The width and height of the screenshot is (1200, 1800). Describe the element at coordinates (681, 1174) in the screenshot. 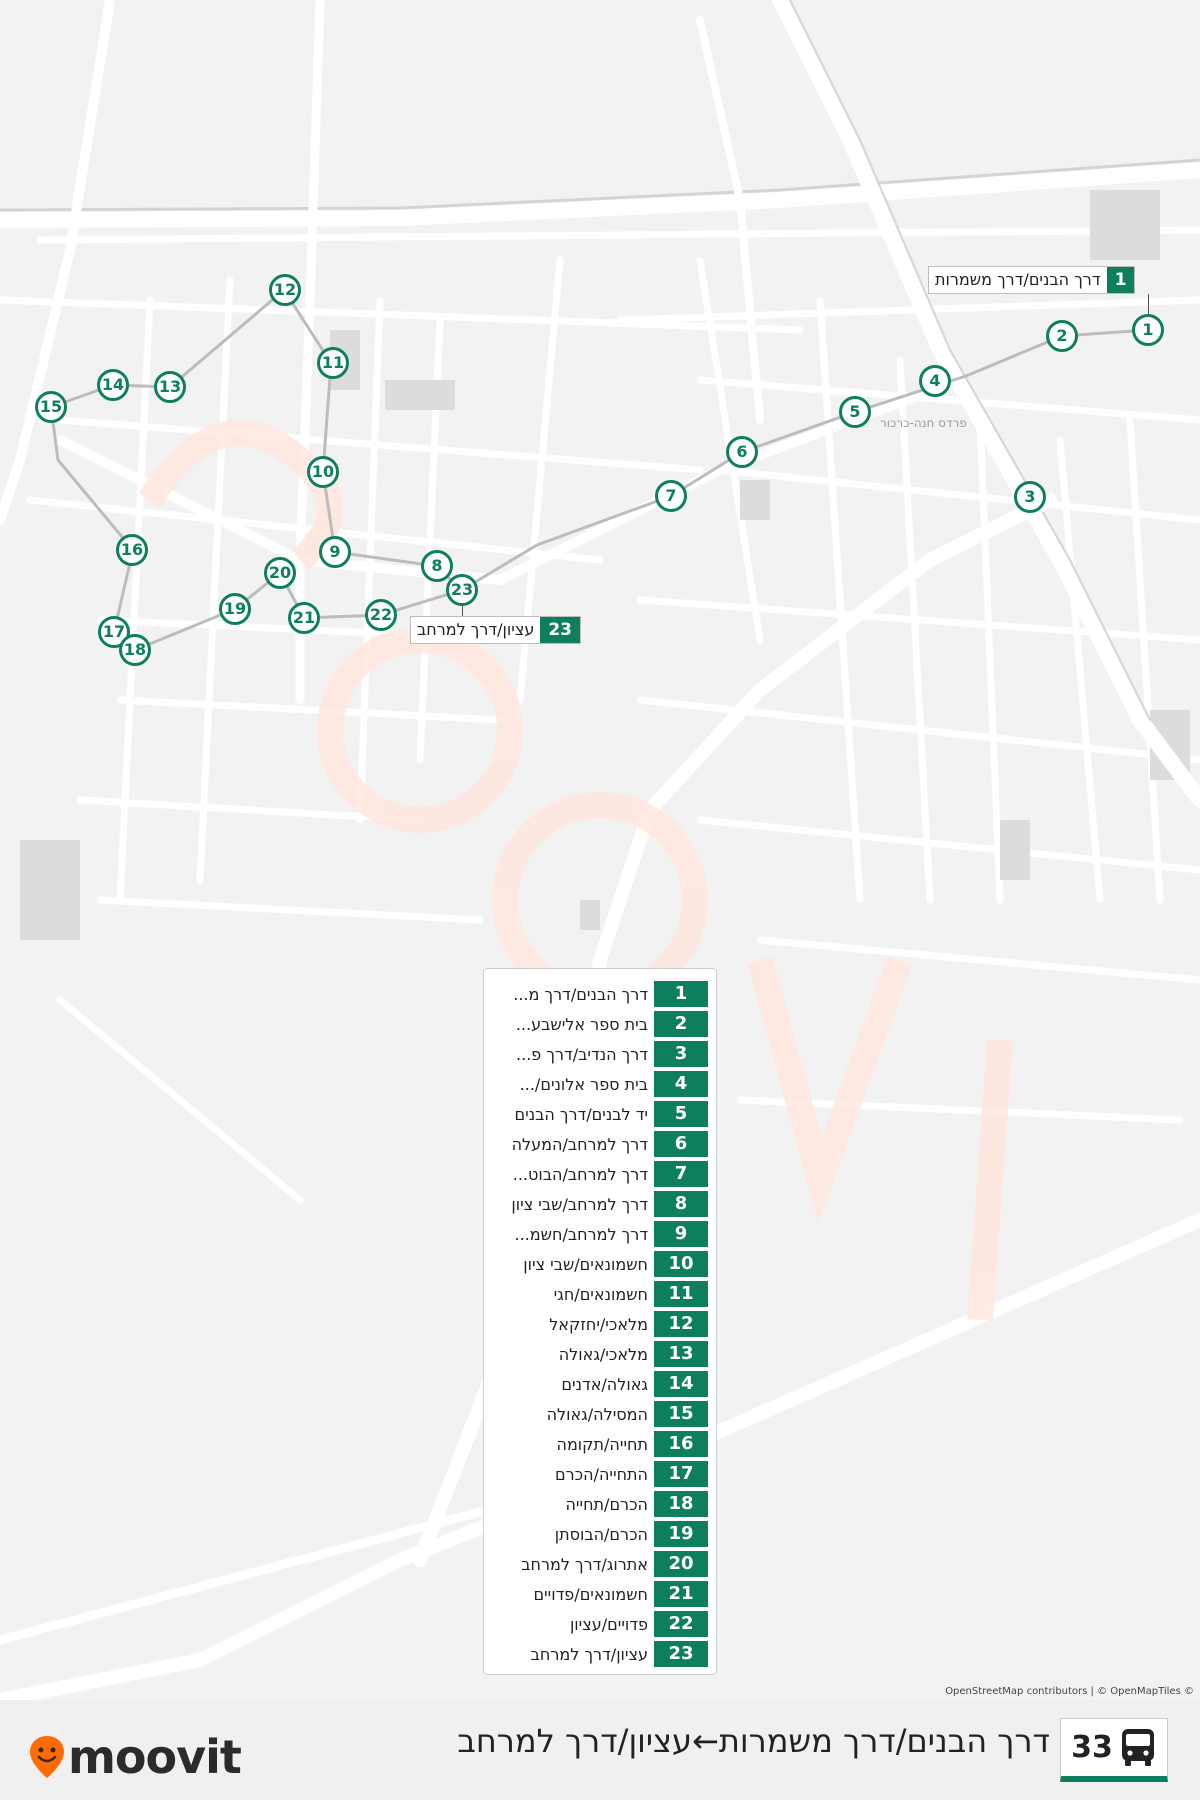

I see `stop-number: 7` at that location.